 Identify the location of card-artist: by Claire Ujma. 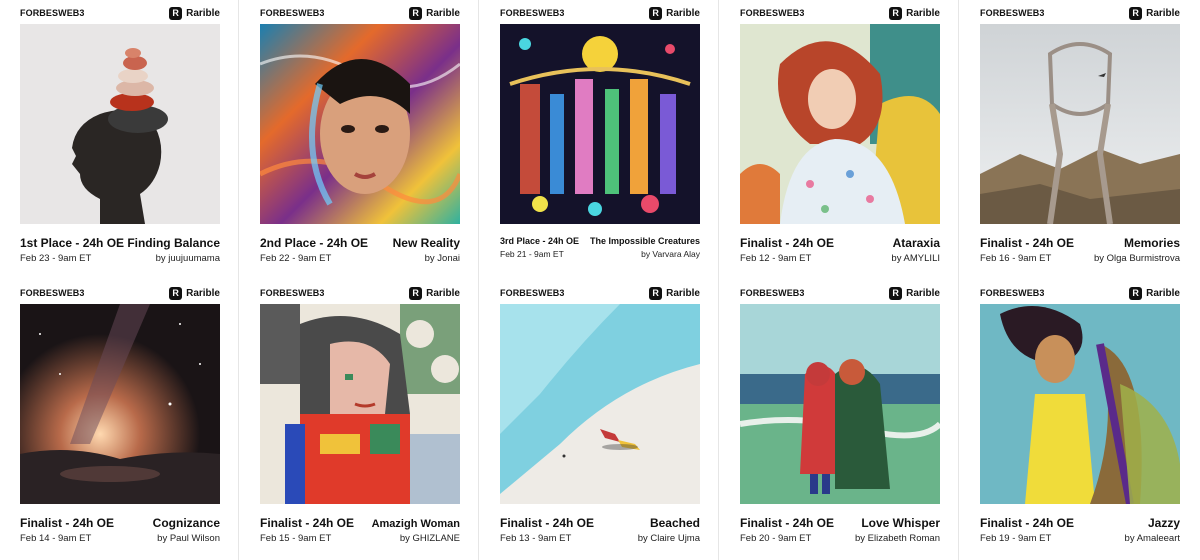
(669, 538).